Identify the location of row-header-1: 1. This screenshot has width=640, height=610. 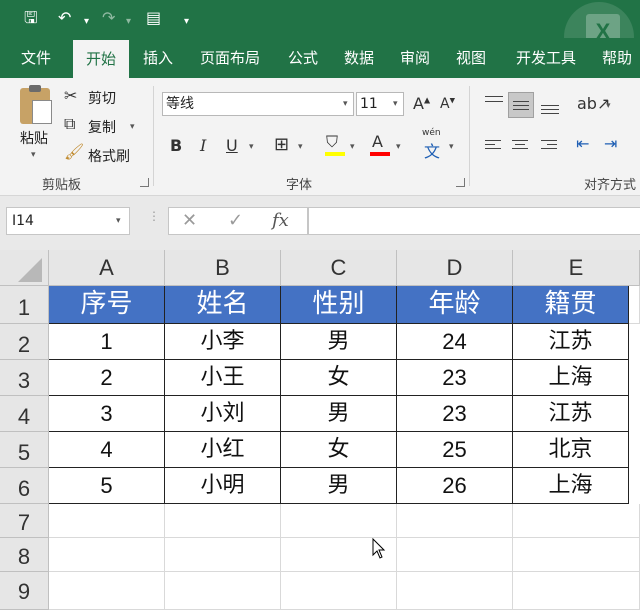
(24, 305).